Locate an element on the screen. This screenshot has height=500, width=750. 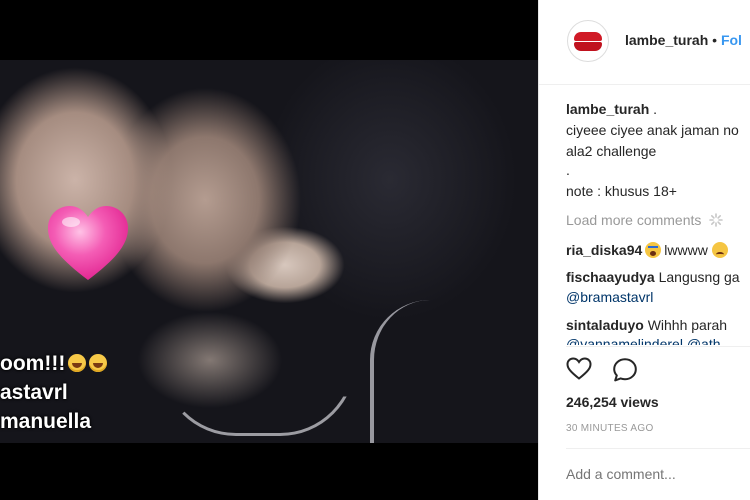
spinner-icon is located at coordinates (716, 220).